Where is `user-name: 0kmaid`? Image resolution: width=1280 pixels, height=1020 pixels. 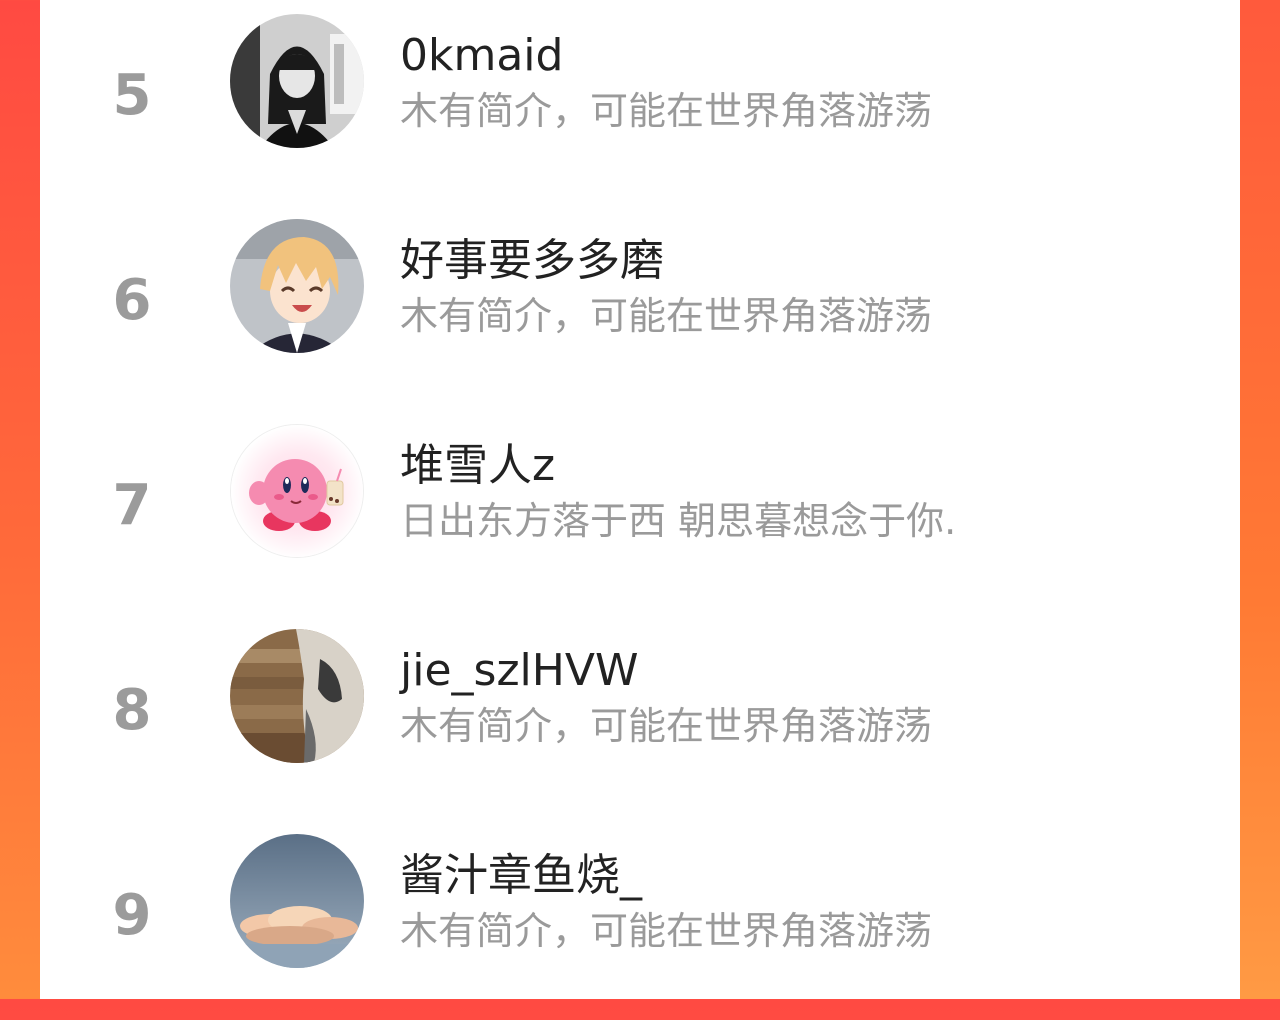 user-name: 0kmaid is located at coordinates (481, 56).